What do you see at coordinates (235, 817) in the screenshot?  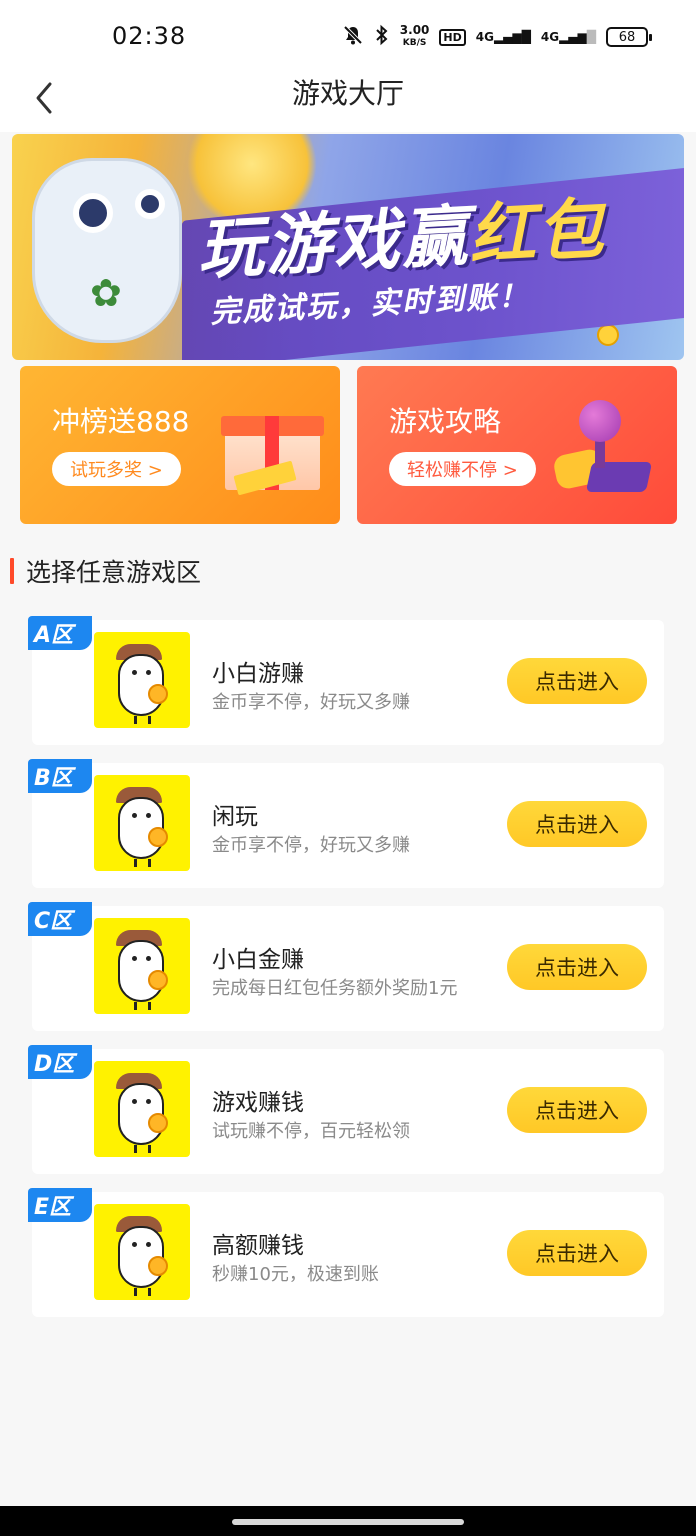 I see `zone-name: 闲玩` at bounding box center [235, 817].